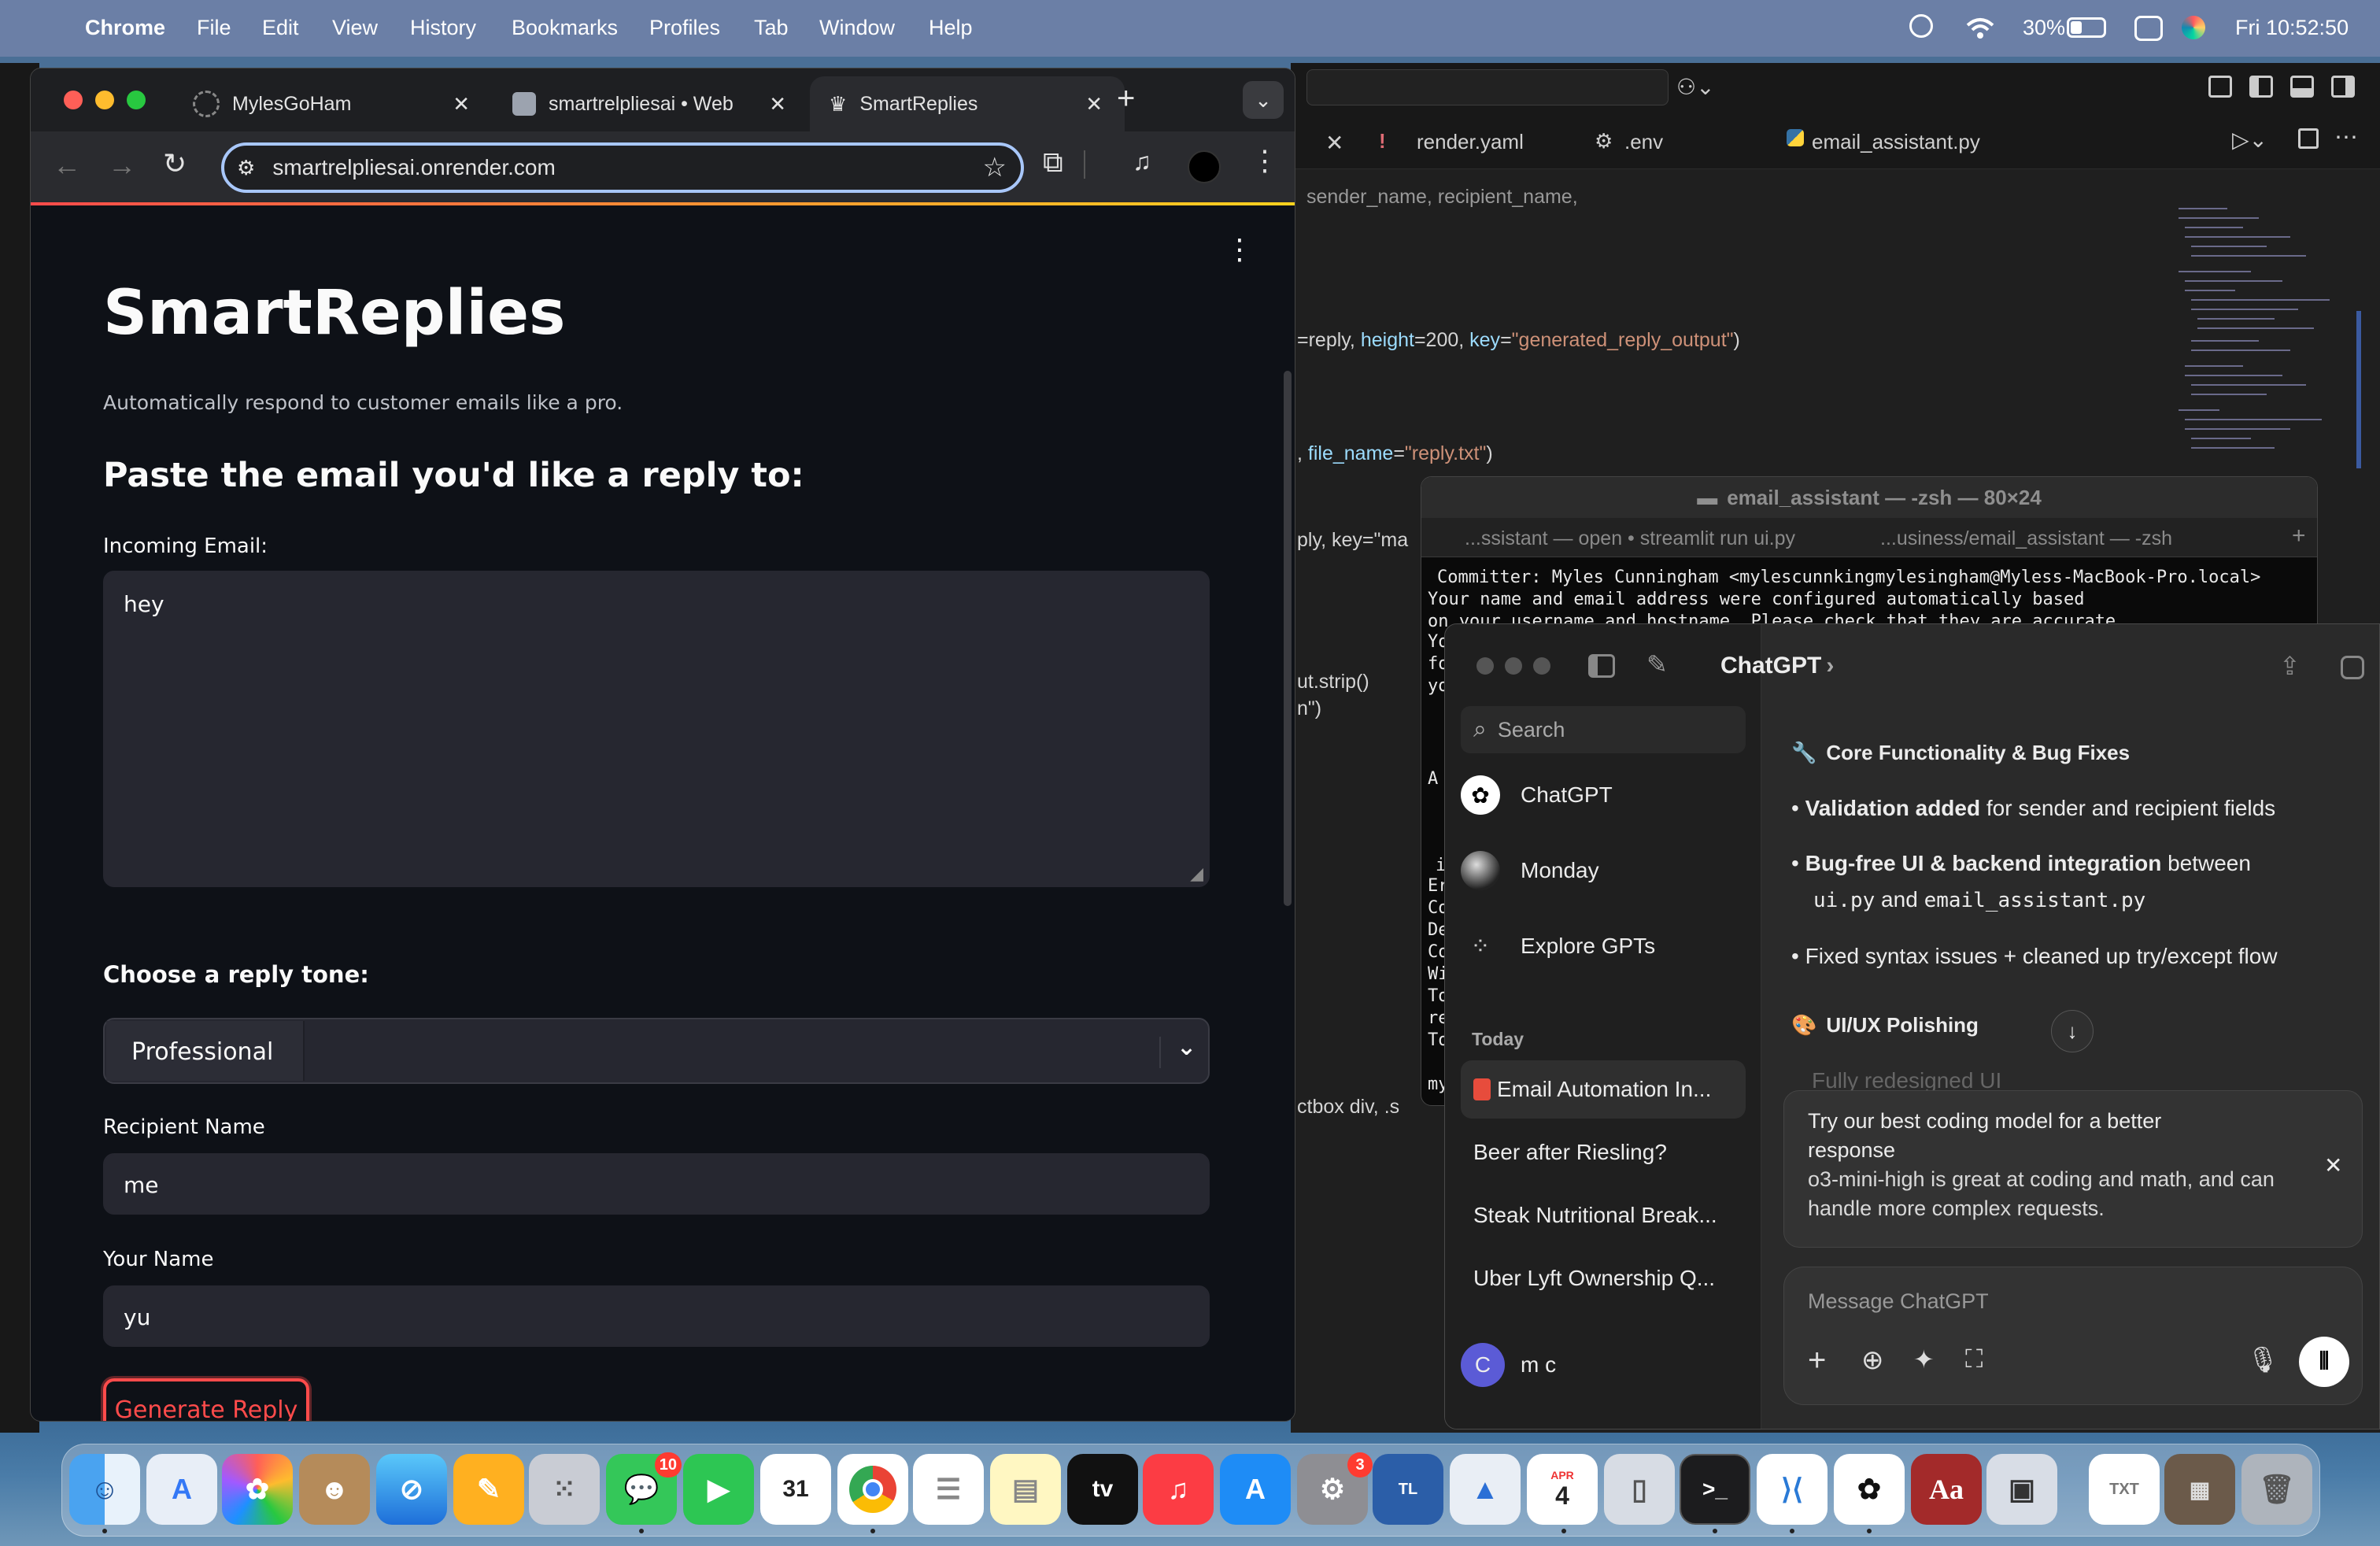  What do you see at coordinates (2263, 1359) in the screenshot?
I see `dictate-mic-icon: 🎙` at bounding box center [2263, 1359].